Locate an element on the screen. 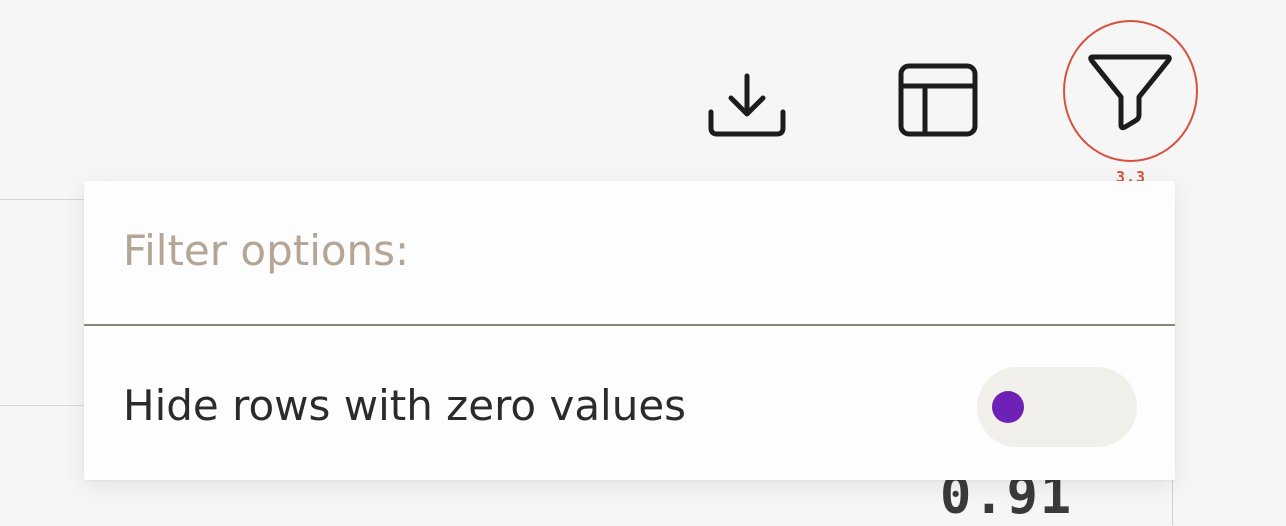  download-button is located at coordinates (747, 106).